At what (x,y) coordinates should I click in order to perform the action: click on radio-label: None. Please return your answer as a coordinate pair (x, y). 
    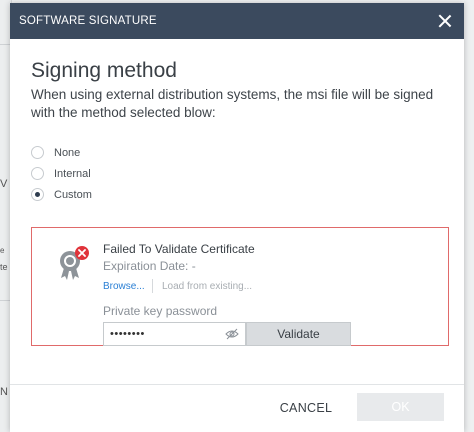
    Looking at the image, I should click on (67, 152).